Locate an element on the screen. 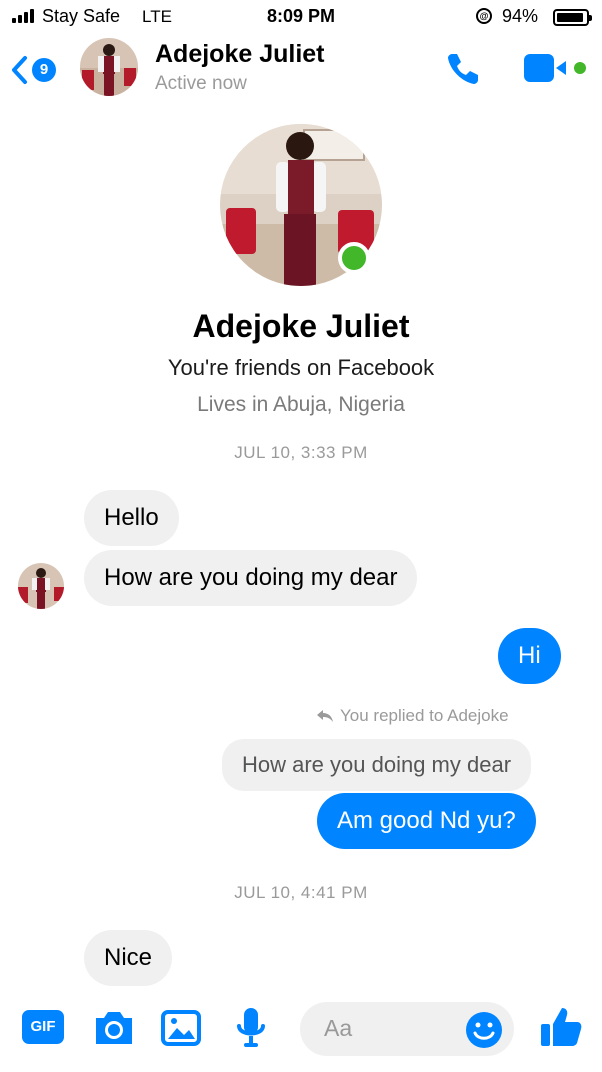  reply-note-text: You replied to Adejoke is located at coordinates (424, 715).